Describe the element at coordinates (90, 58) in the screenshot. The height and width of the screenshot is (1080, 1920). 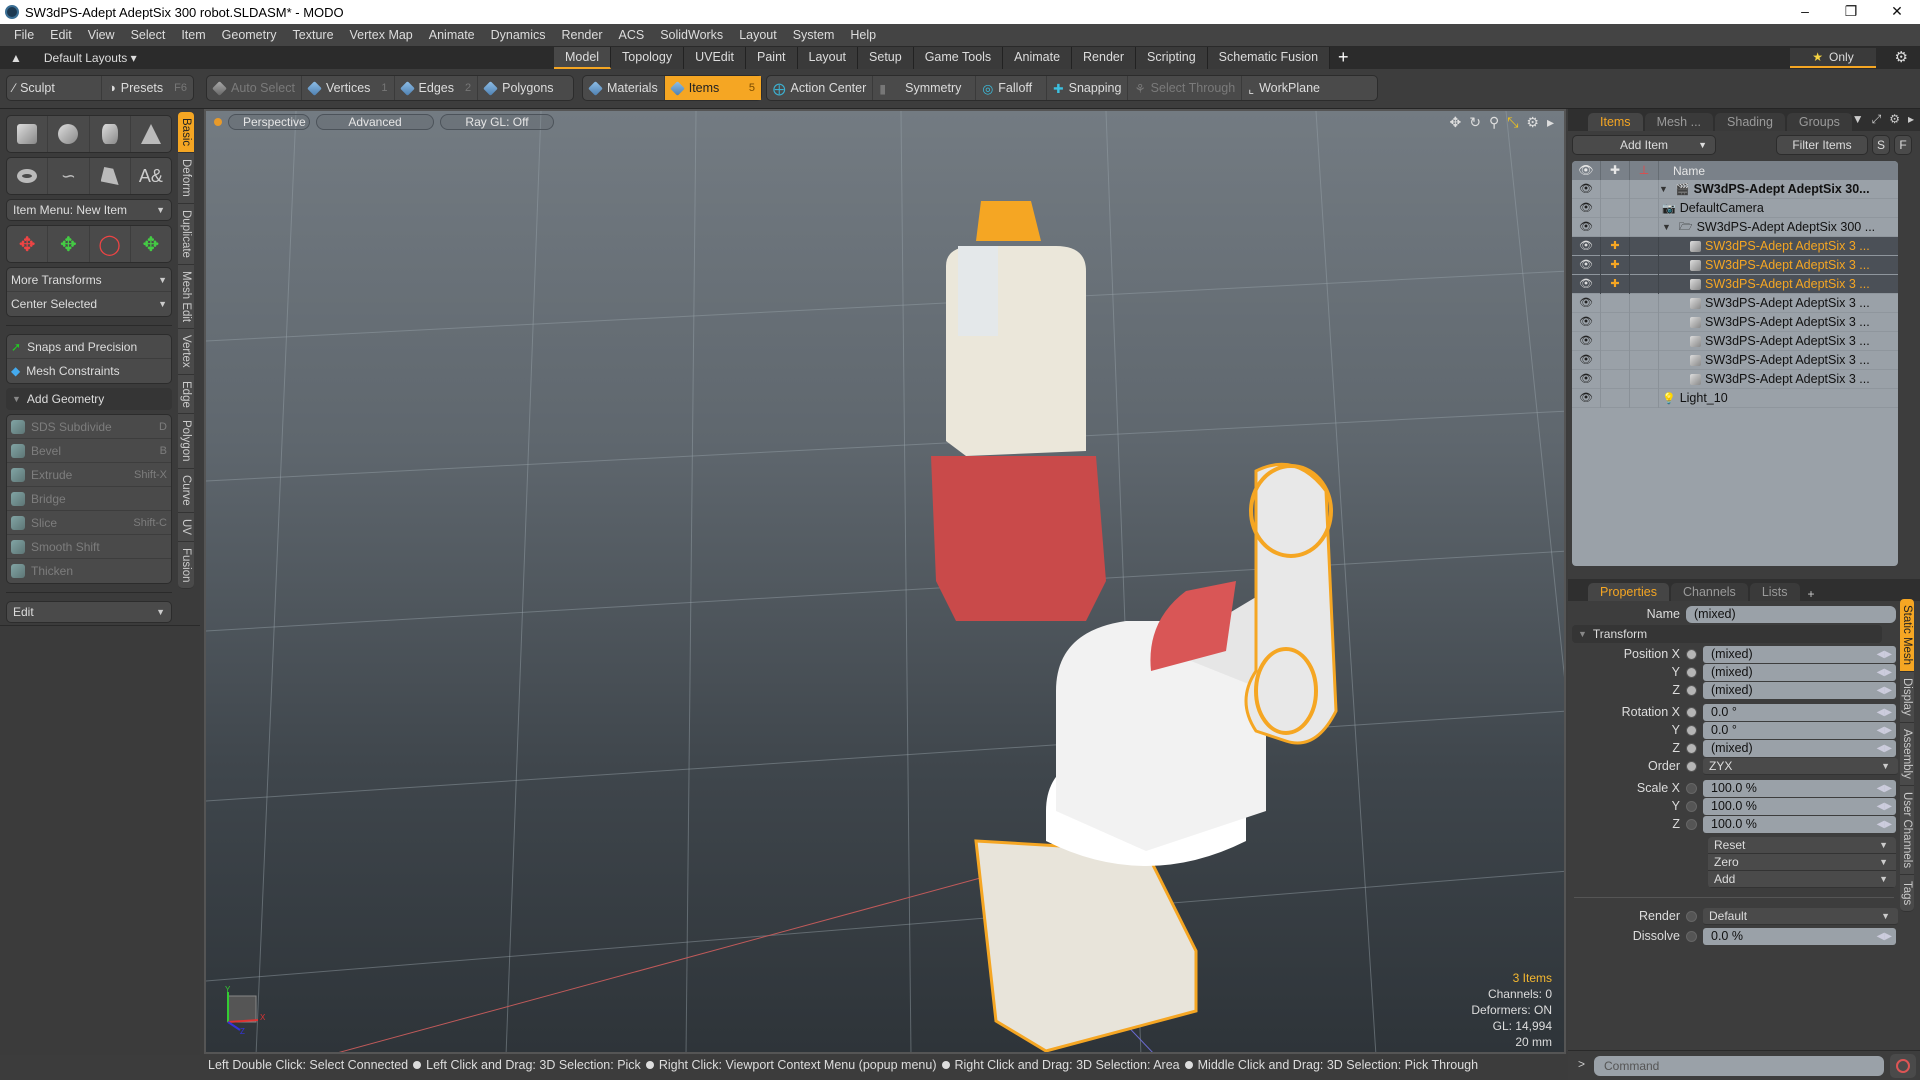
I see `default-layouts-dropdown: Default Layouts ▾` at that location.